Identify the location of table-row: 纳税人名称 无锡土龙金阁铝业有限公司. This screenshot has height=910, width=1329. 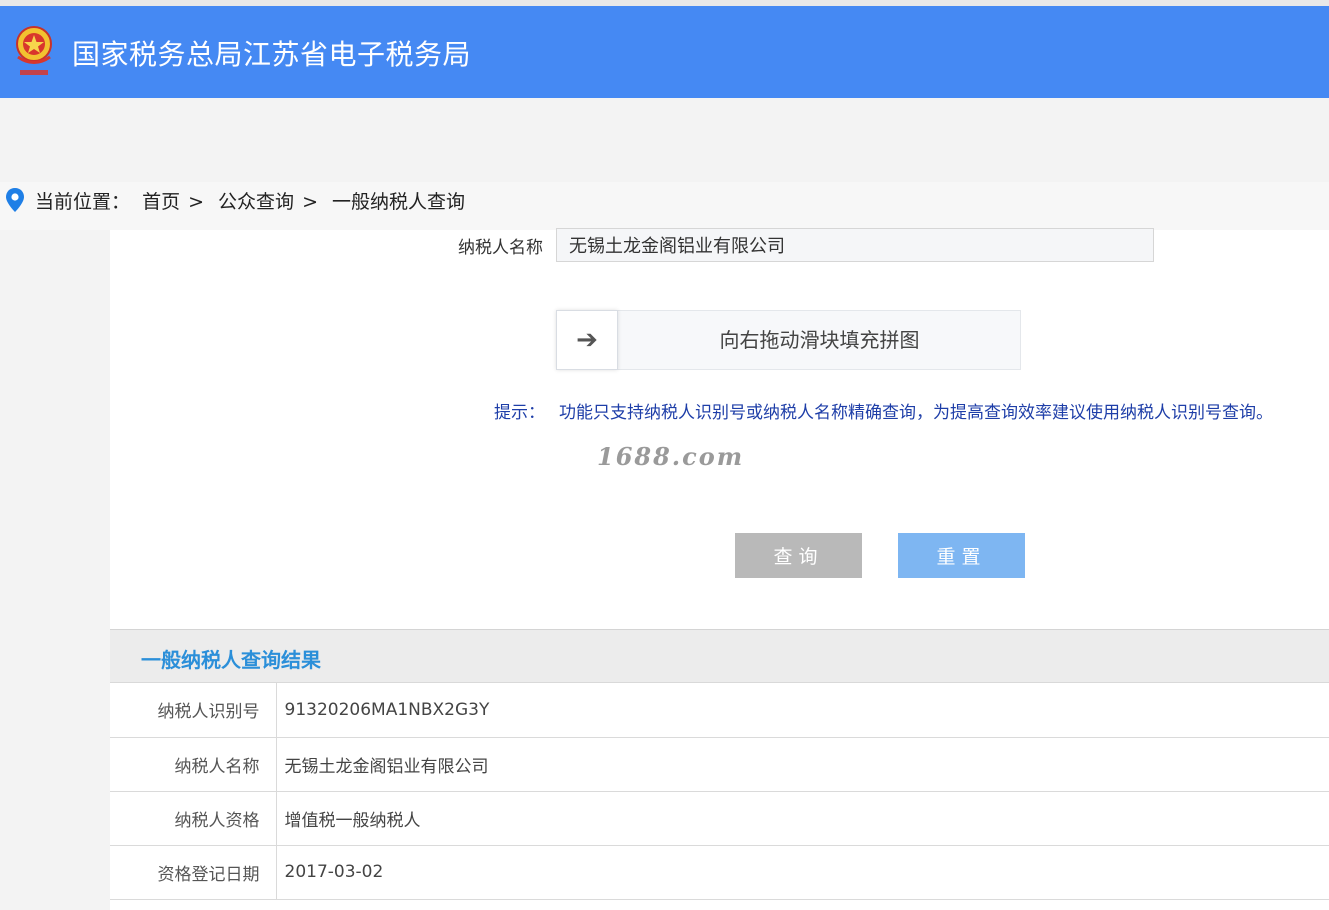
(719, 764).